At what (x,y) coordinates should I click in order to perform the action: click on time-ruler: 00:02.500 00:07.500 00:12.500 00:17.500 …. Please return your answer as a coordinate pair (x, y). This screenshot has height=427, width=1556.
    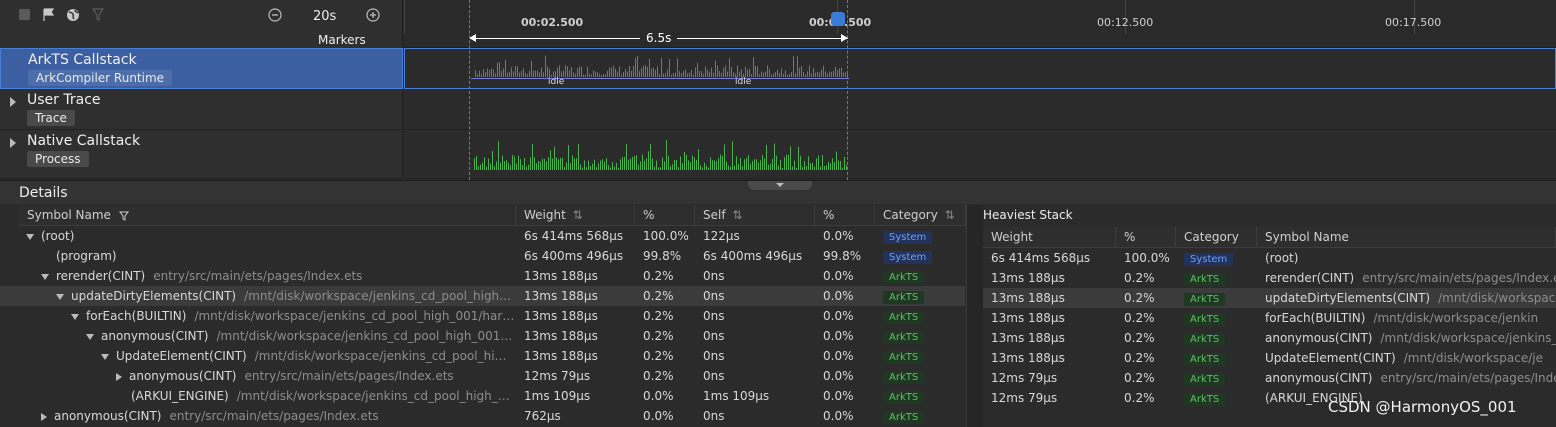
    Looking at the image, I should click on (980, 24).